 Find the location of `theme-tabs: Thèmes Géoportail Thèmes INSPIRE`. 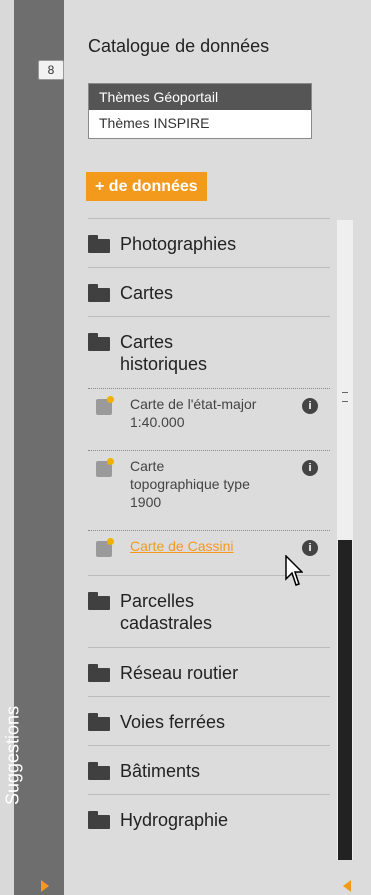

theme-tabs: Thèmes Géoportail Thèmes INSPIRE is located at coordinates (200, 111).